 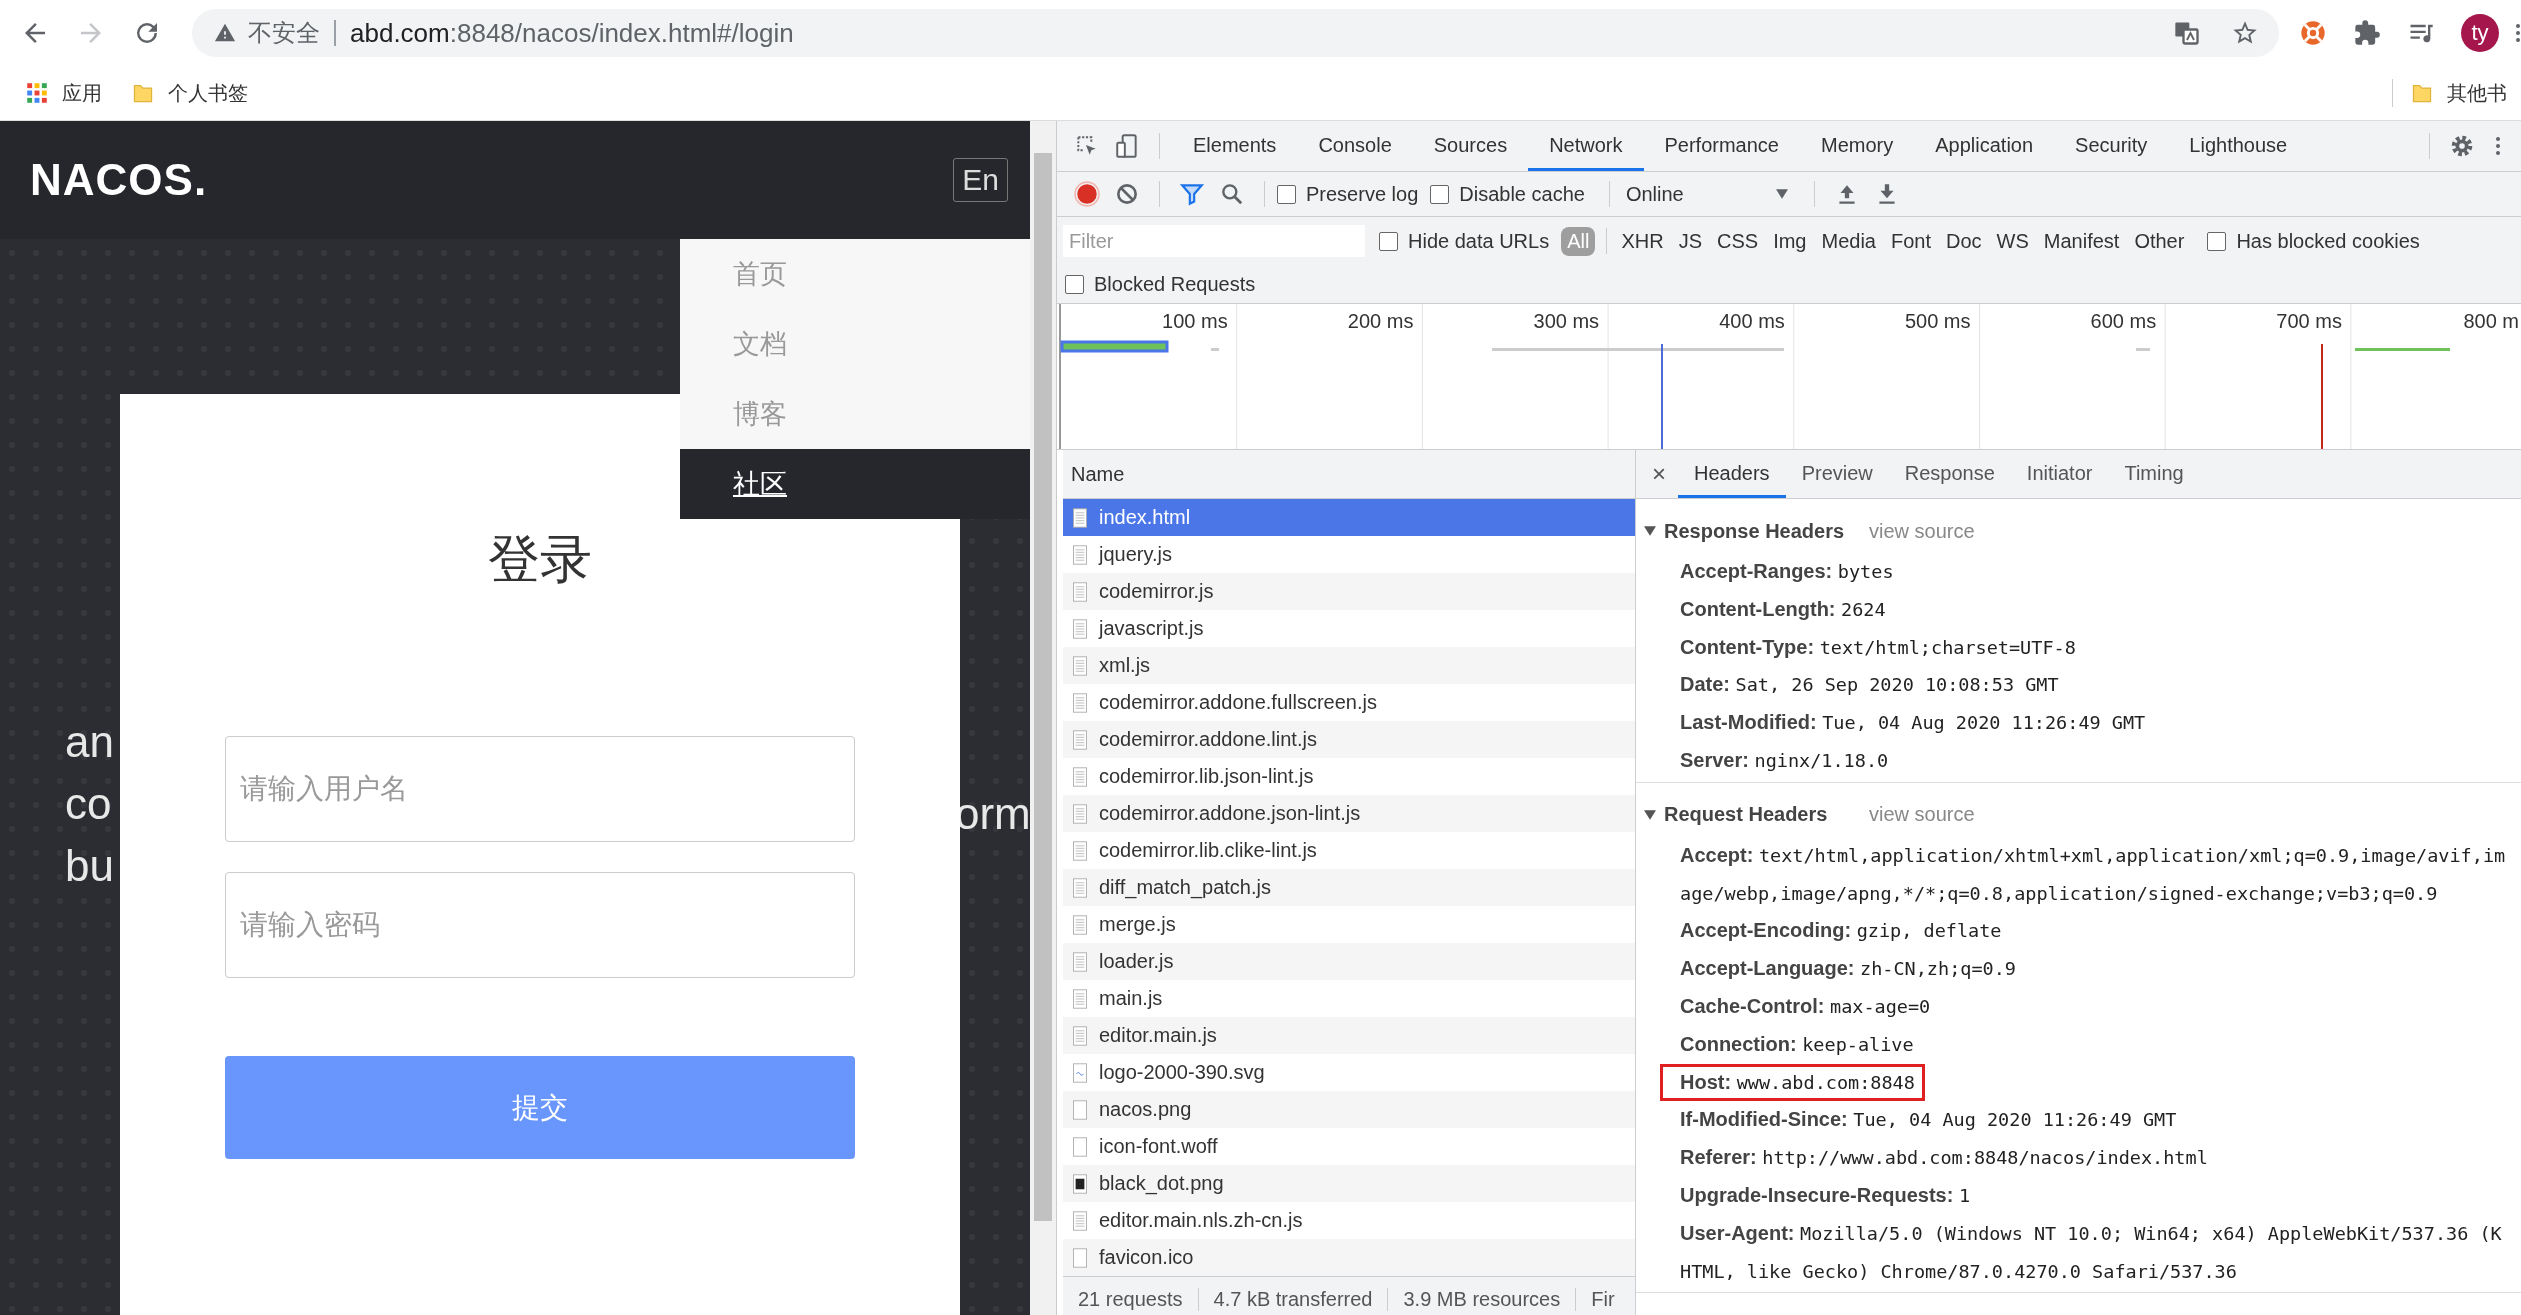 I want to click on type-filter: CSS, so click(x=1738, y=241).